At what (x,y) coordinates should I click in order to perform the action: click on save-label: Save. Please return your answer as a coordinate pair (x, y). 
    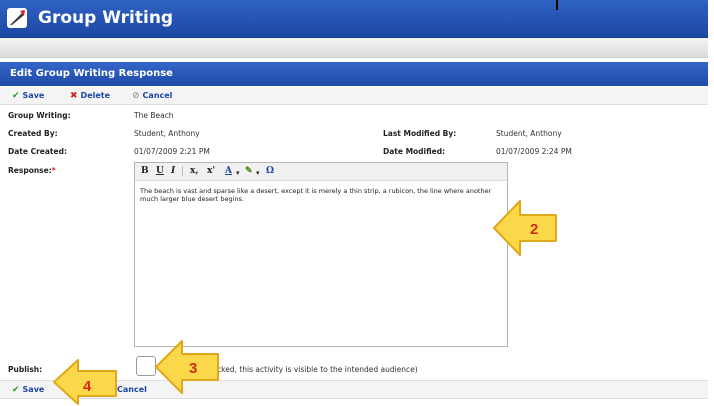
    Looking at the image, I should click on (33, 95).